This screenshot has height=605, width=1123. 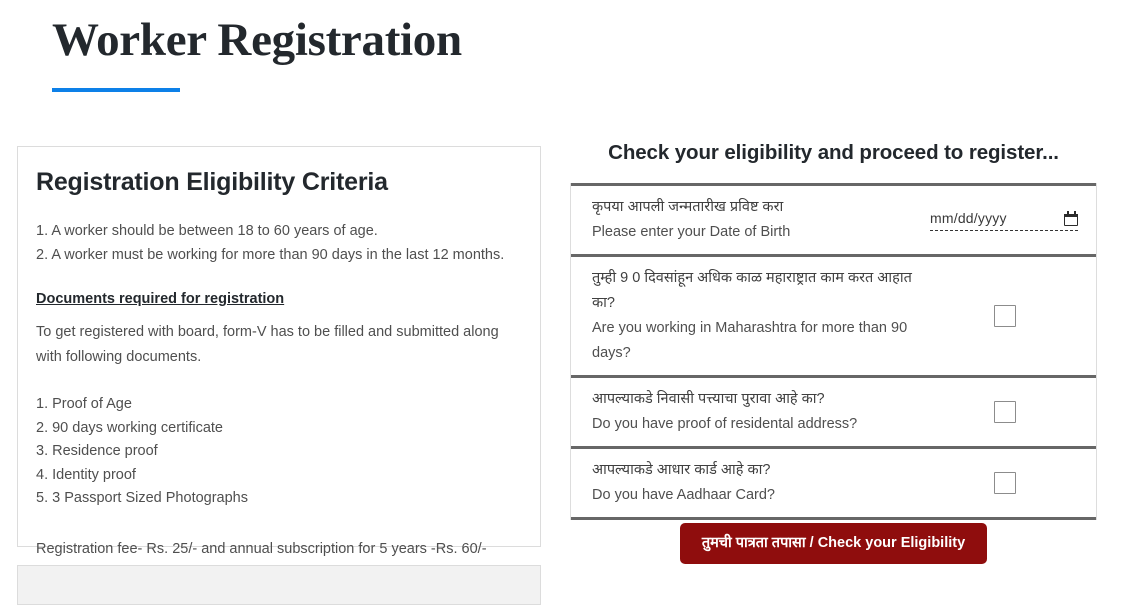 I want to click on question-english: Do you have proof of residental address?, so click(x=725, y=423).